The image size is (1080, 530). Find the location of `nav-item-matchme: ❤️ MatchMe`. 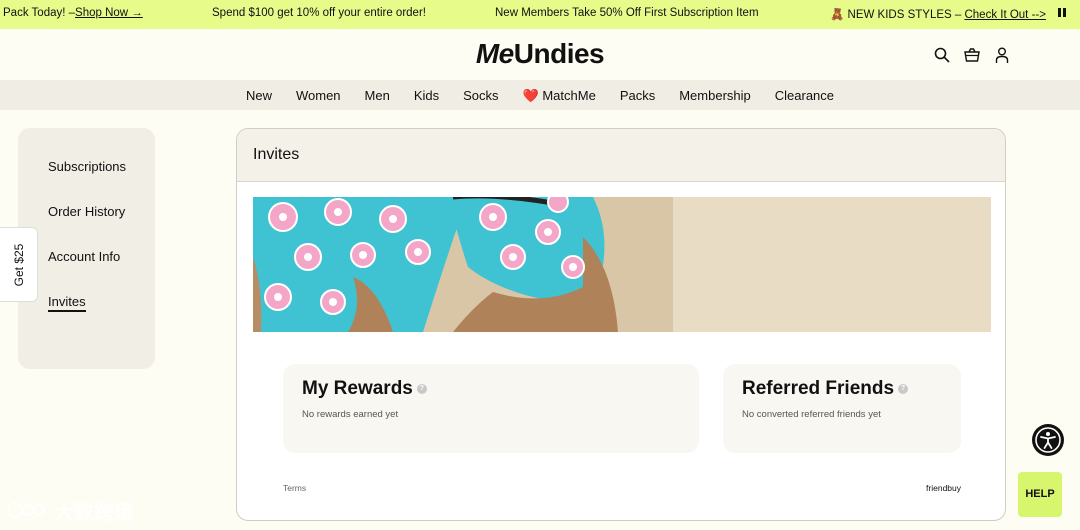

nav-item-matchme: ❤️ MatchMe is located at coordinates (559, 96).